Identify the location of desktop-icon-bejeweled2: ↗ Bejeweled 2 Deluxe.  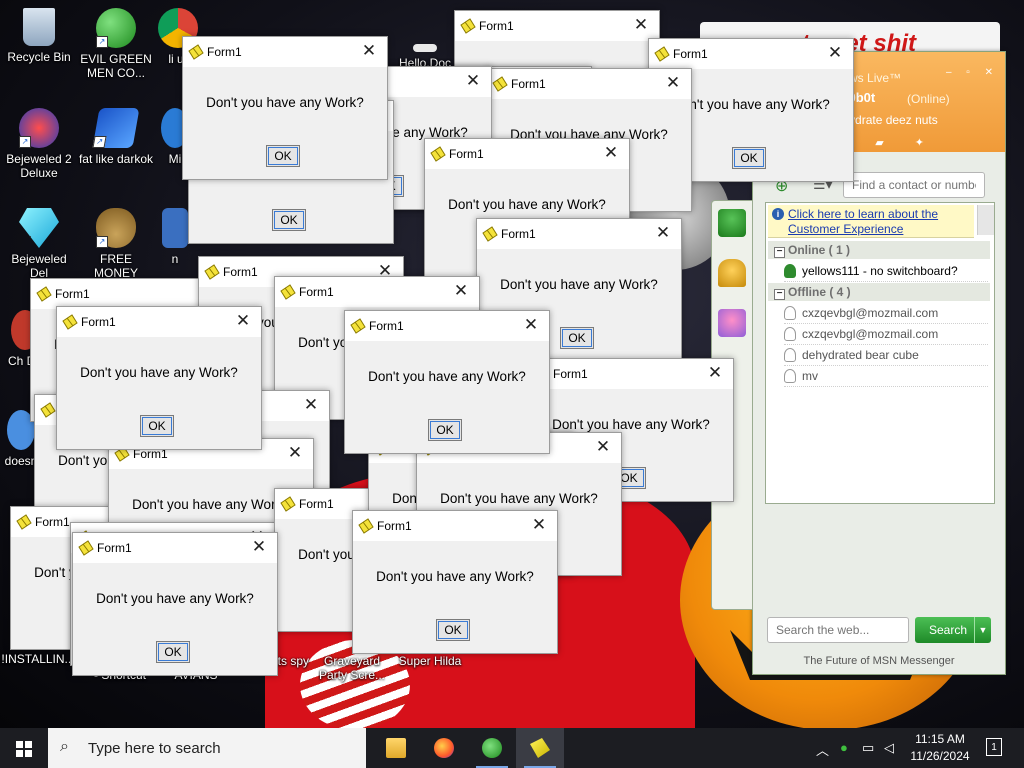
(39, 144).